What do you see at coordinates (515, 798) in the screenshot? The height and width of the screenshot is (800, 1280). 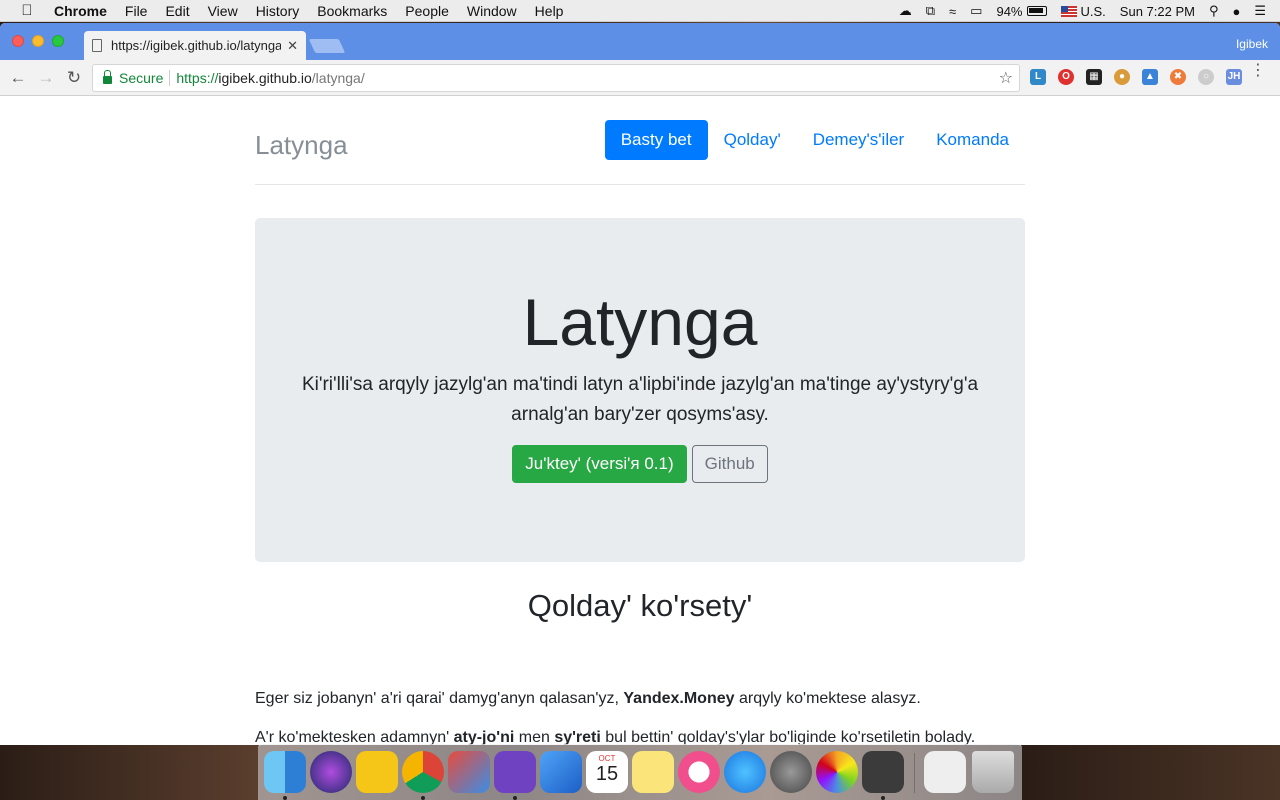 I see `github-running-indicator` at bounding box center [515, 798].